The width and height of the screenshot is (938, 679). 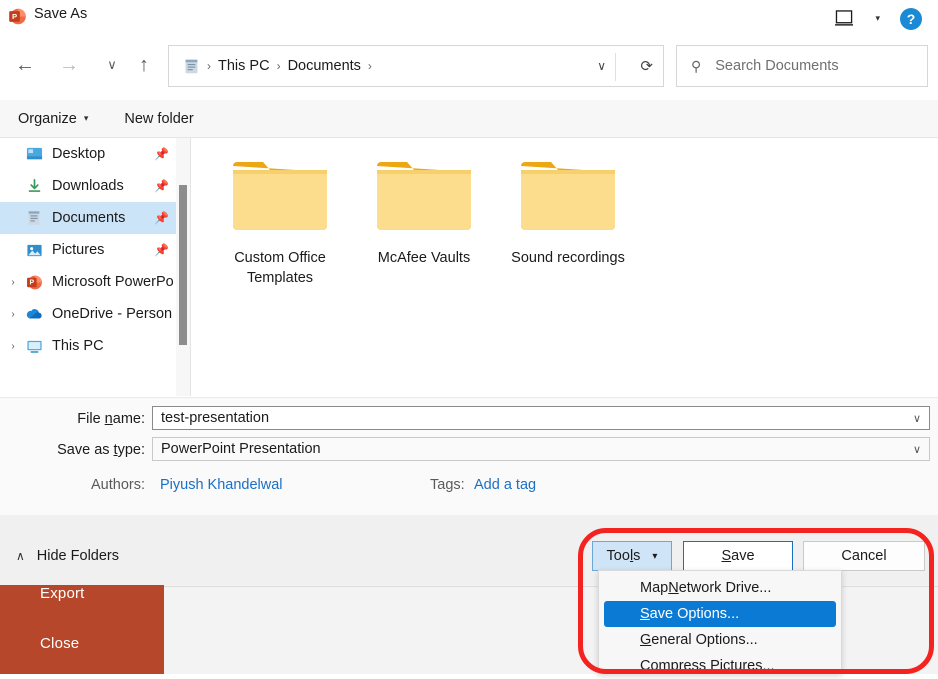 I want to click on sidebar-item-label: This PC, so click(x=78, y=346).